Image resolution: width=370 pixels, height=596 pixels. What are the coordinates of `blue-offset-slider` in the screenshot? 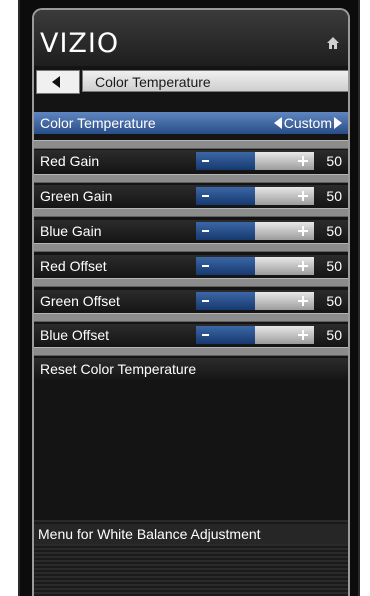 It's located at (255, 335).